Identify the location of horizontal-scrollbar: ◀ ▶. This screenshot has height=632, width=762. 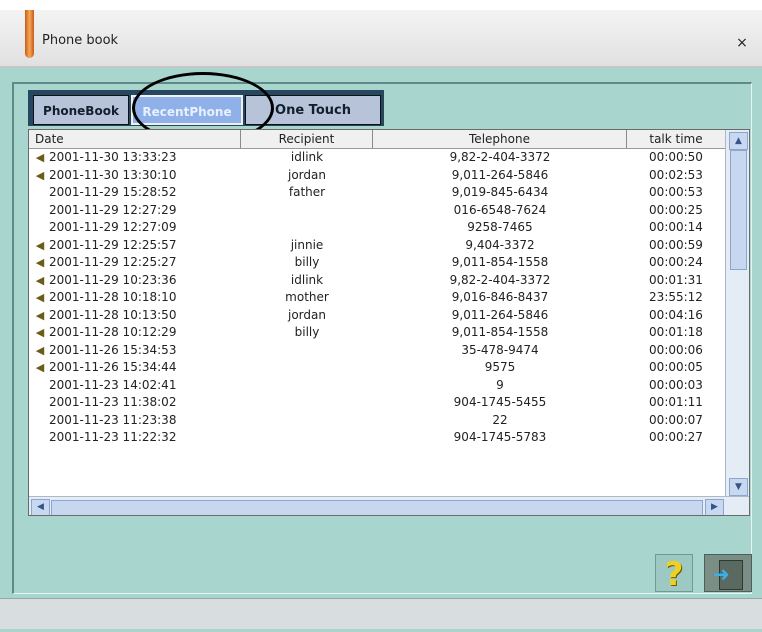
(389, 505).